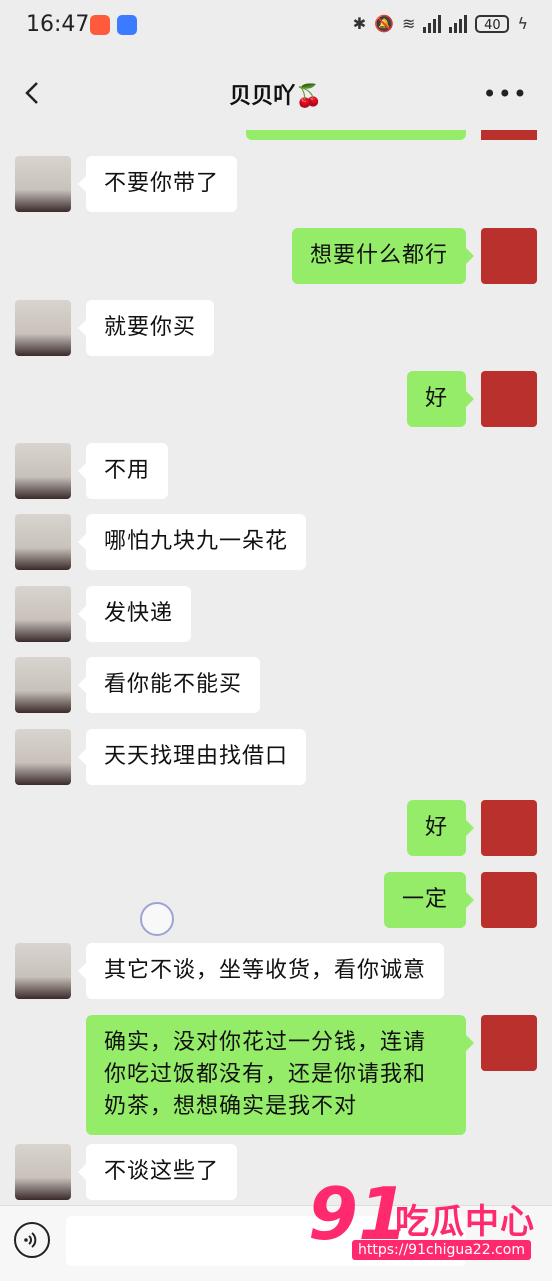  What do you see at coordinates (359, 23) in the screenshot?
I see `bluetooth-icon: ✱` at bounding box center [359, 23].